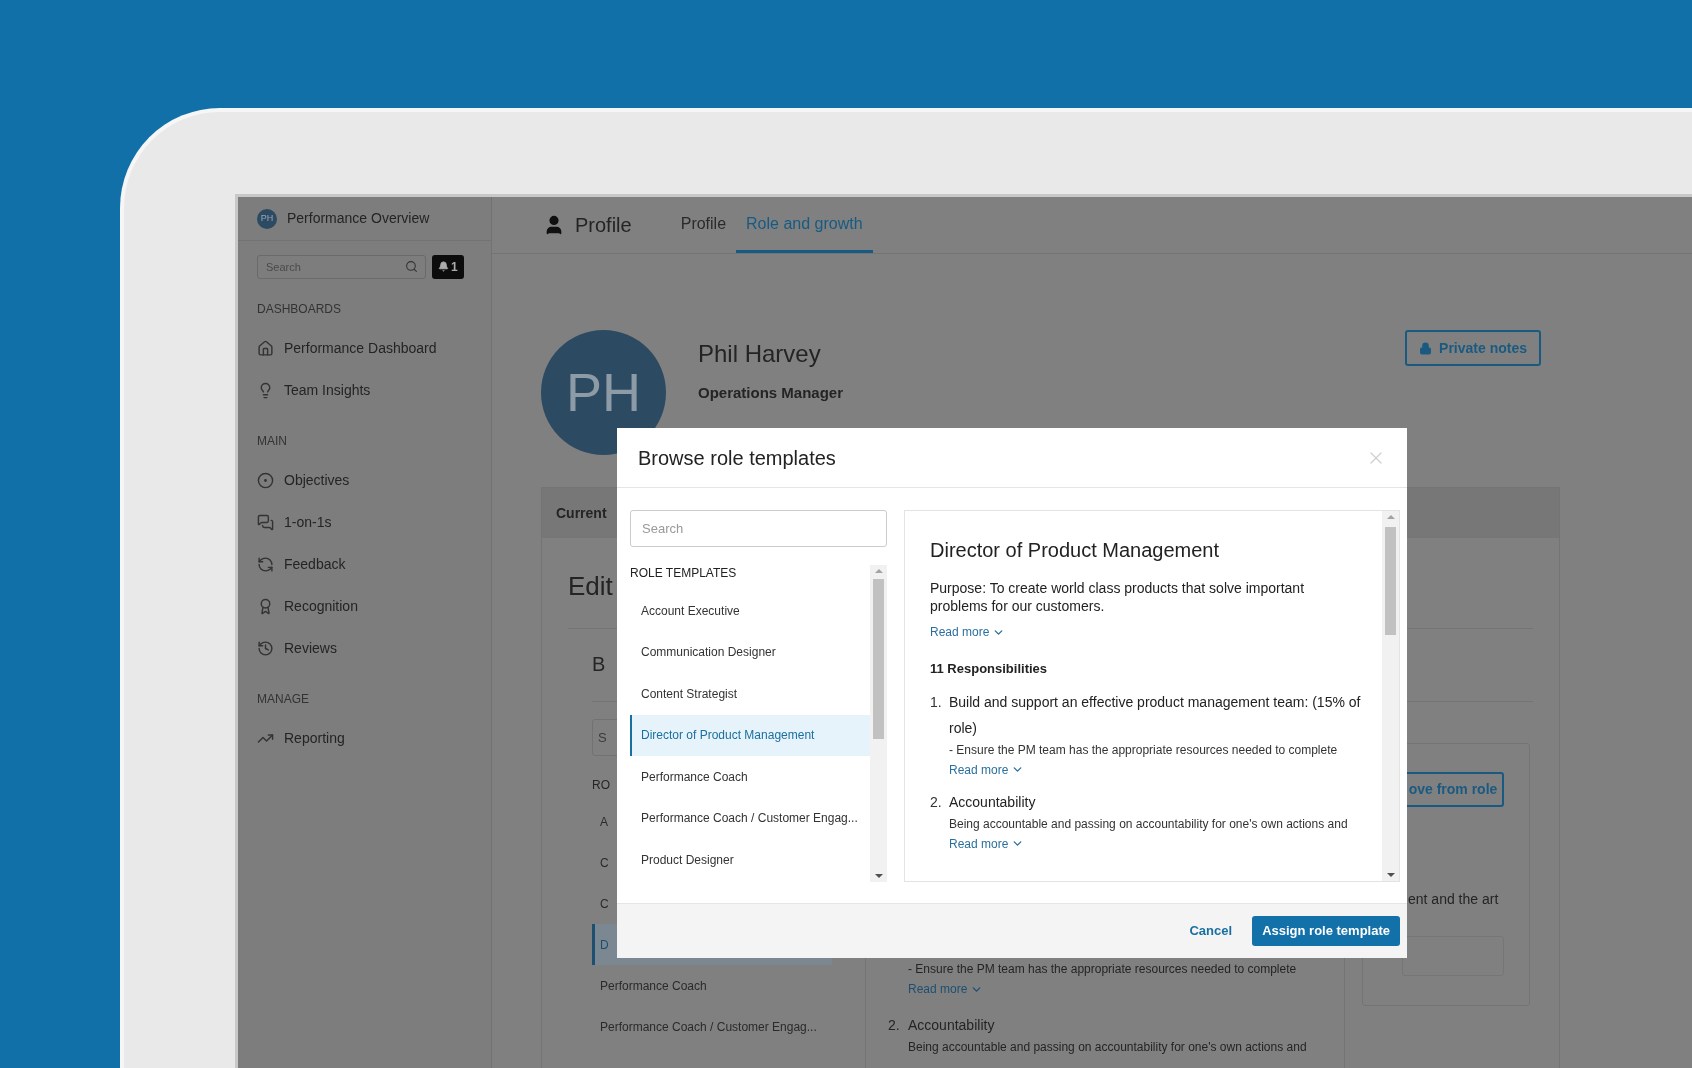 This screenshot has height=1068, width=1692. Describe the element at coordinates (364, 480) in the screenshot. I see `sidebar-item: Objectives` at that location.